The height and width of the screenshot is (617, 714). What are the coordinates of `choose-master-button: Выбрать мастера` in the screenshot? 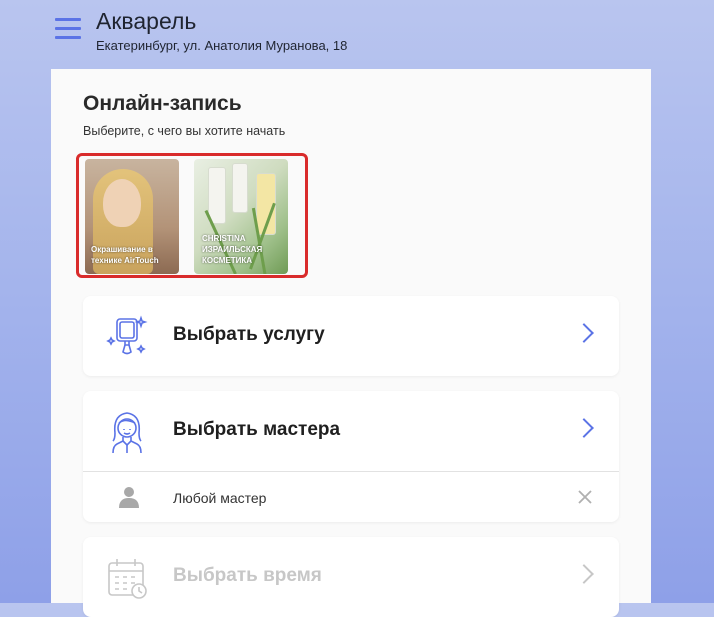 It's located at (351, 431).